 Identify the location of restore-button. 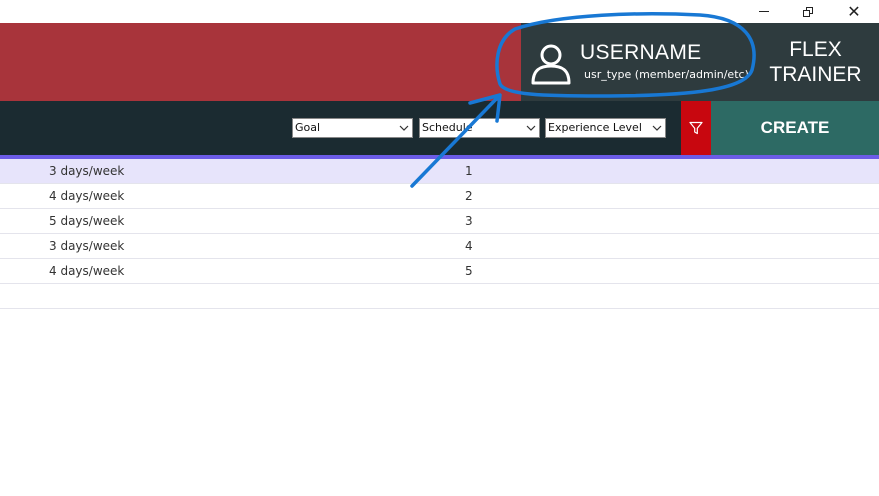
(808, 11).